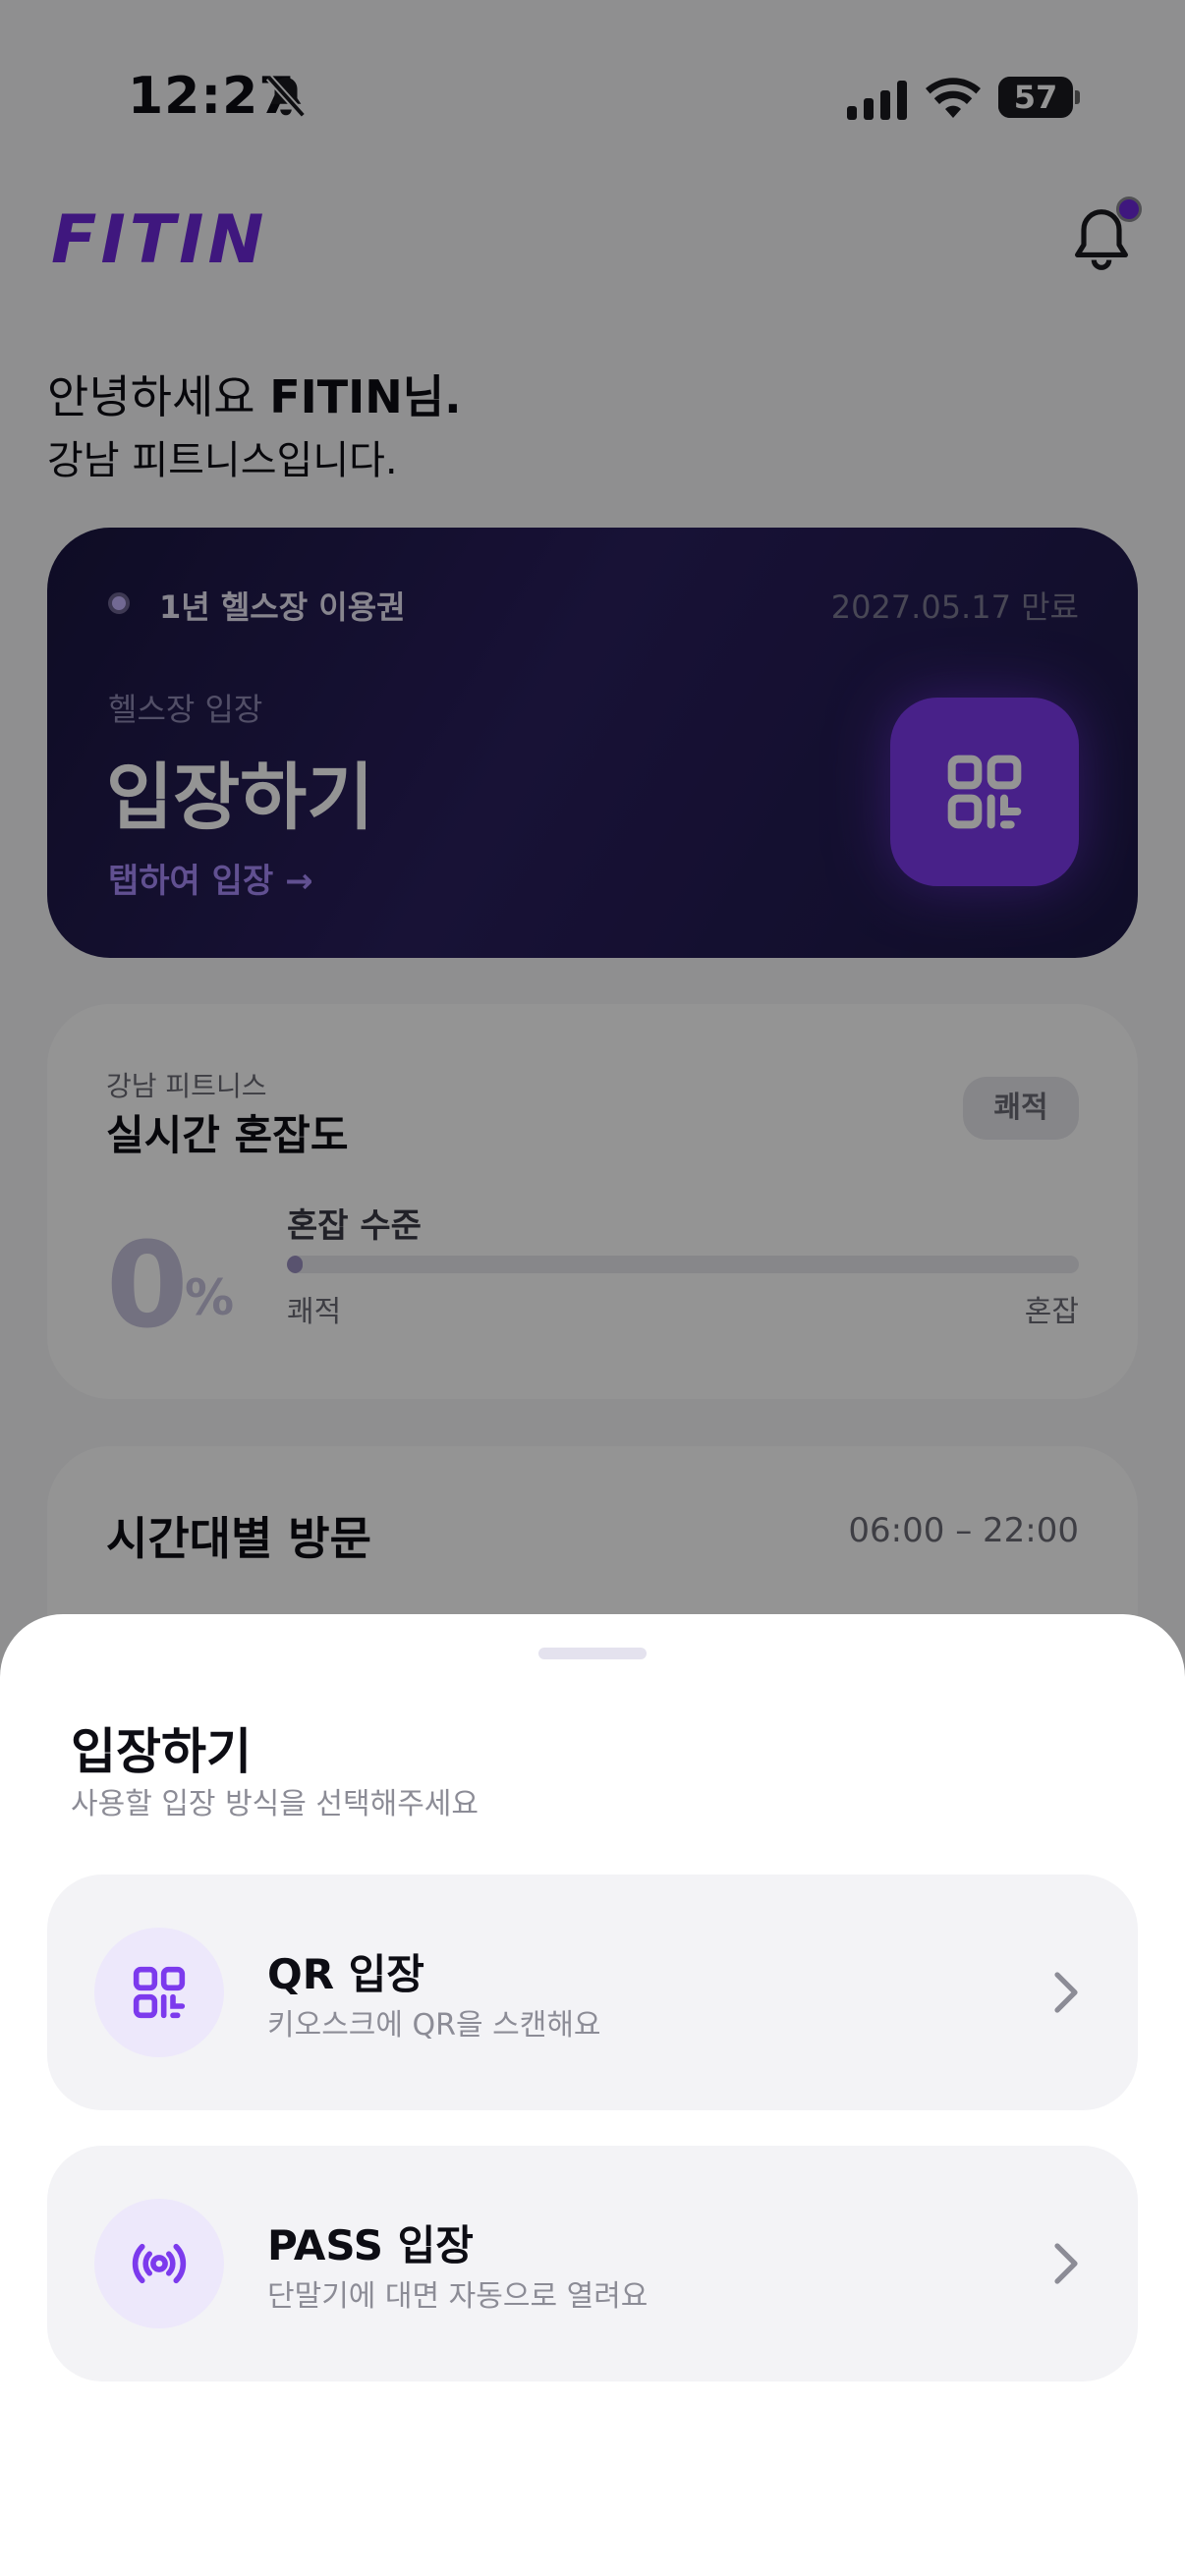 This screenshot has width=1185, height=2576. I want to click on option-title: PASS 입장, so click(371, 2245).